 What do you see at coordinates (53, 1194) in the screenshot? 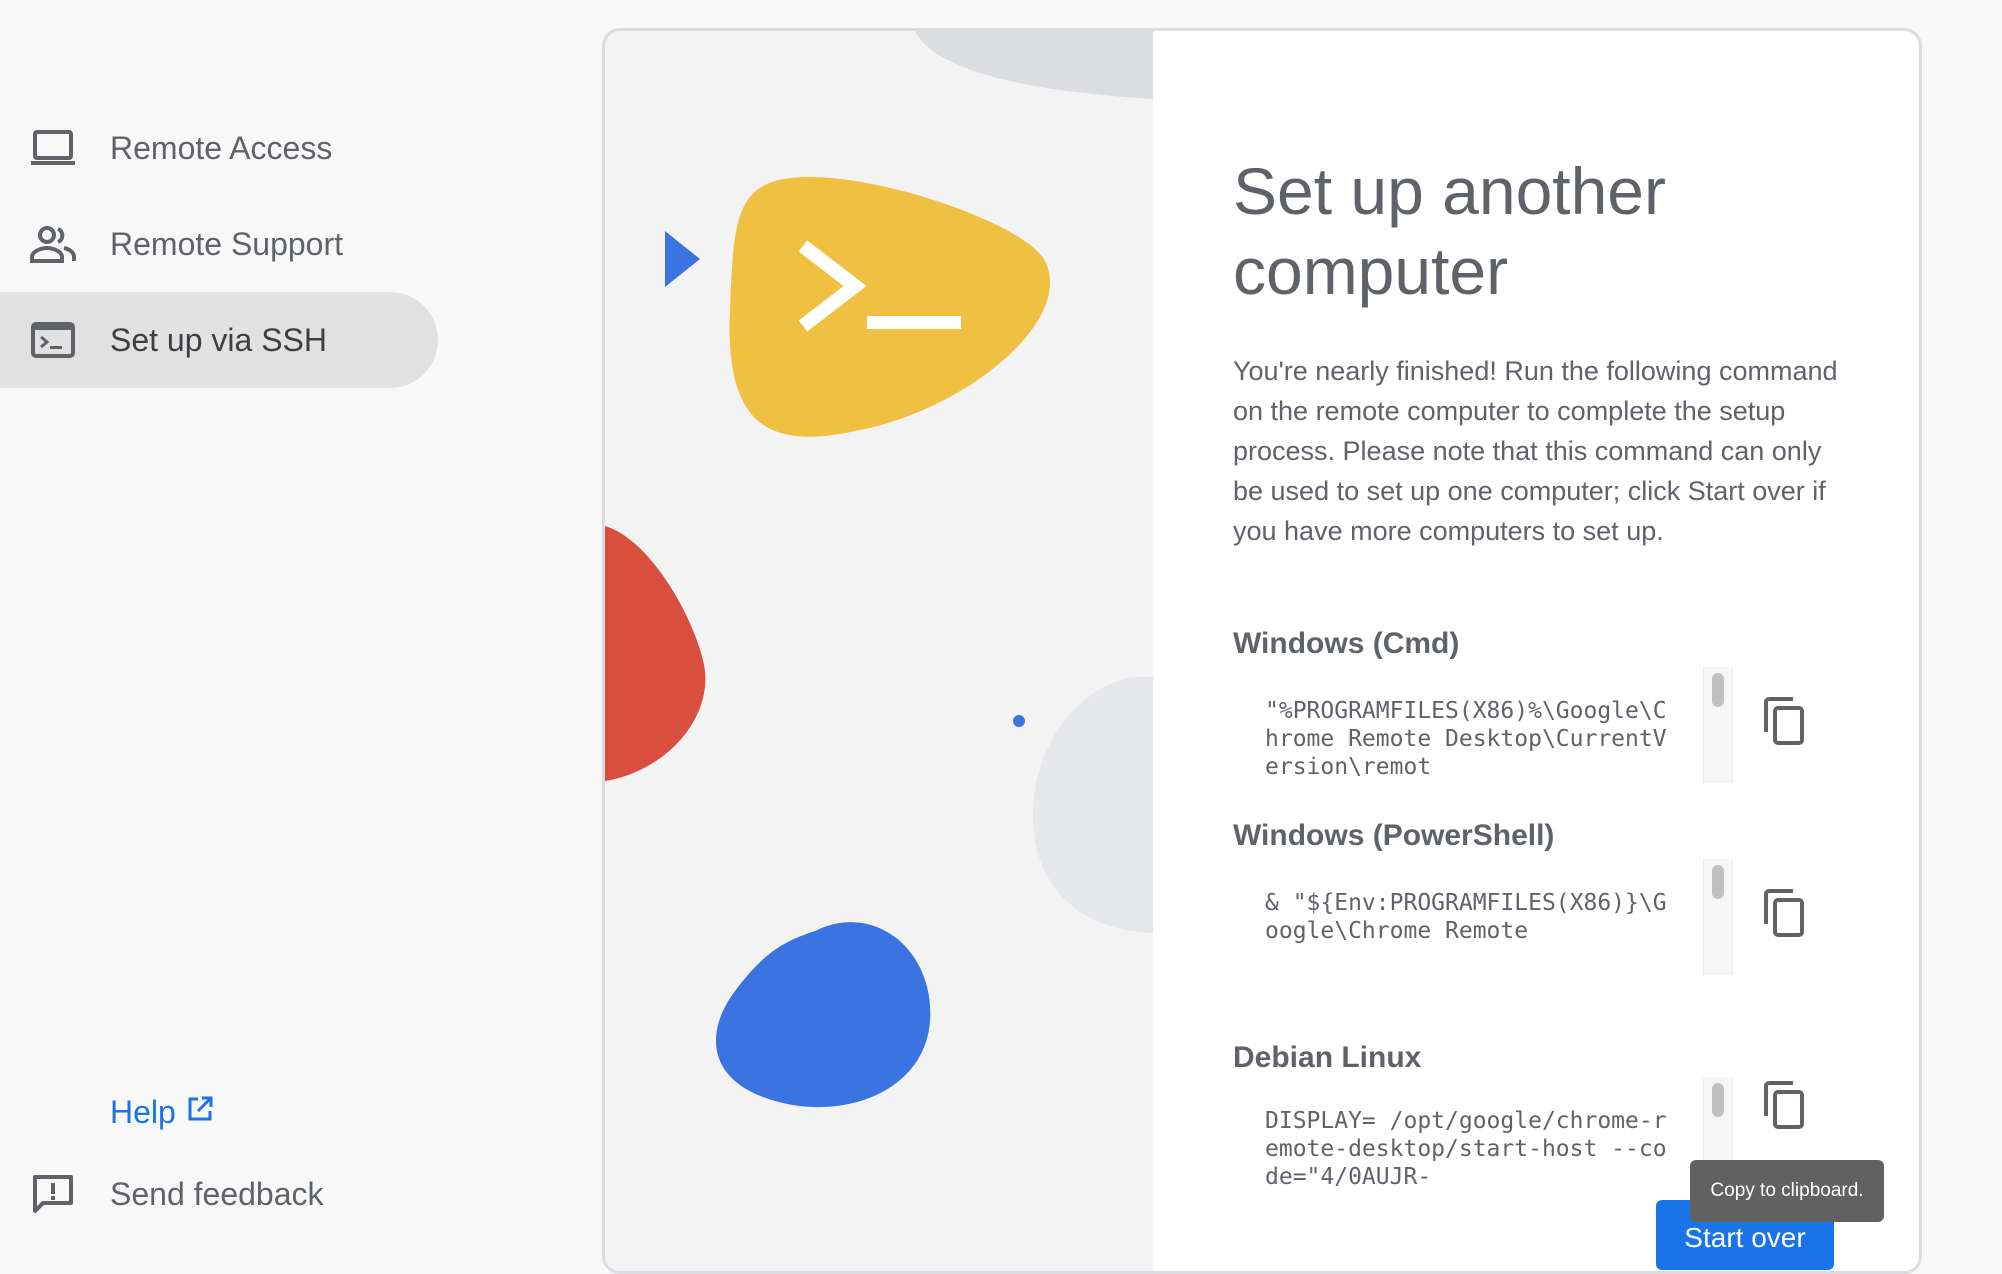
I see `feedback-icon` at bounding box center [53, 1194].